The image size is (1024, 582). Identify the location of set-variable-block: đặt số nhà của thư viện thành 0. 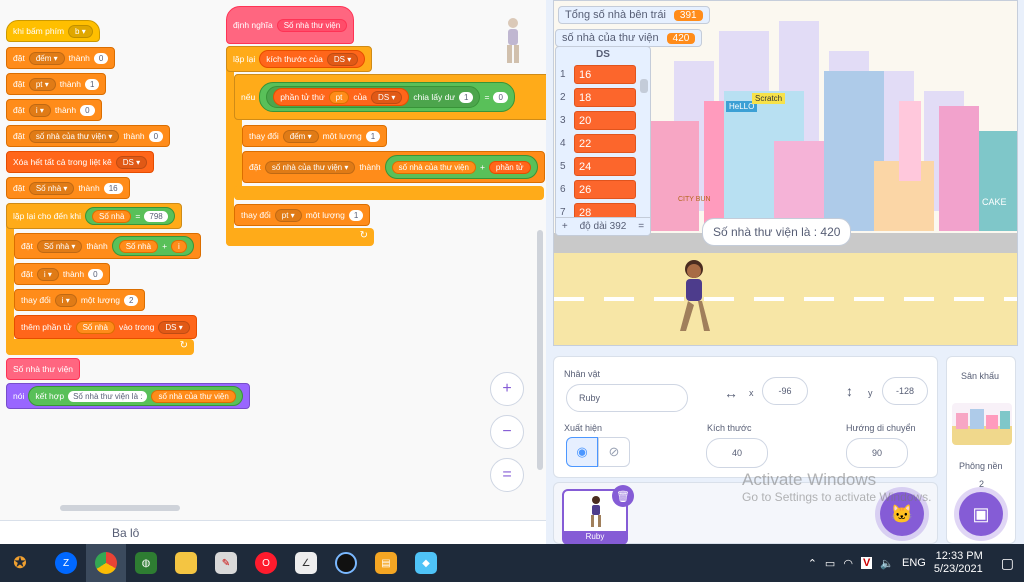
(88, 136).